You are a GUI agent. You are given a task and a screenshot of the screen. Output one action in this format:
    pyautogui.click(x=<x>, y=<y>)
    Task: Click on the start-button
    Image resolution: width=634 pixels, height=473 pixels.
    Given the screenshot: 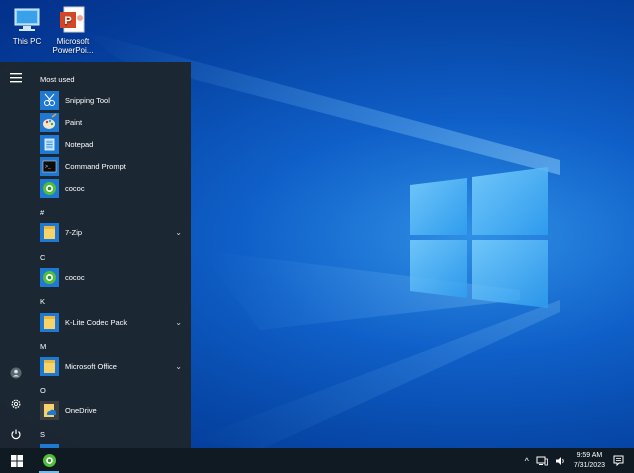 What is the action you would take?
    pyautogui.click(x=16, y=460)
    